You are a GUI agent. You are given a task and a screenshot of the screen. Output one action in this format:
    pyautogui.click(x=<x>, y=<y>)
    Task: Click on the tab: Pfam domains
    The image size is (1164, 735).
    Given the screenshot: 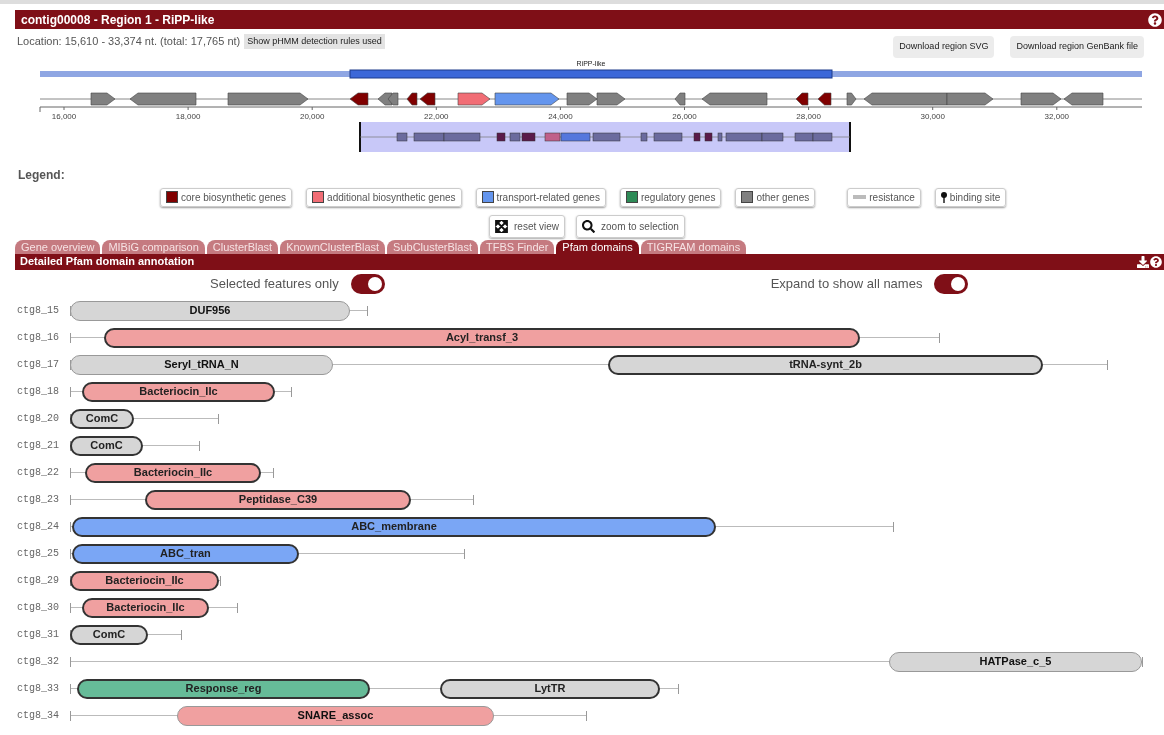 What is the action you would take?
    pyautogui.click(x=597, y=246)
    